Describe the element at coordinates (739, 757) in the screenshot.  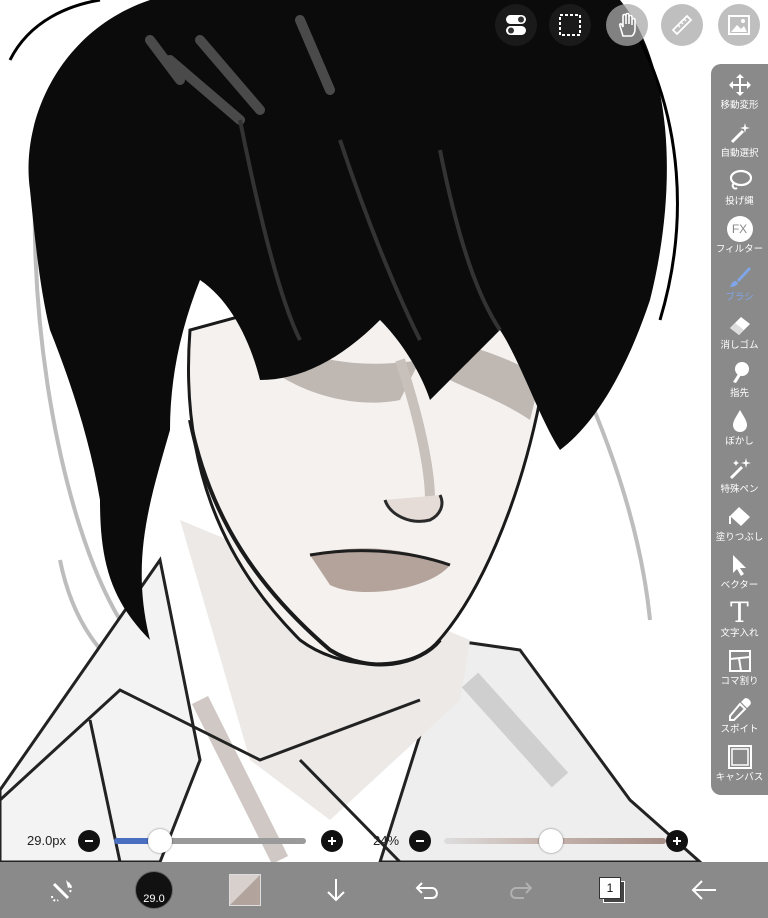
I see `canvas-icon` at that location.